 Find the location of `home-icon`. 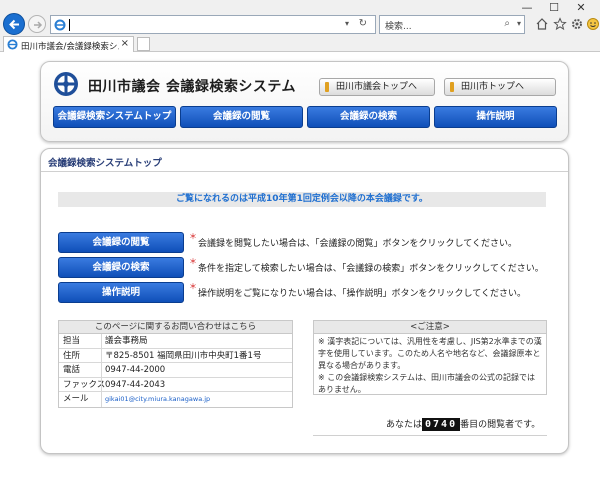

home-icon is located at coordinates (542, 24).